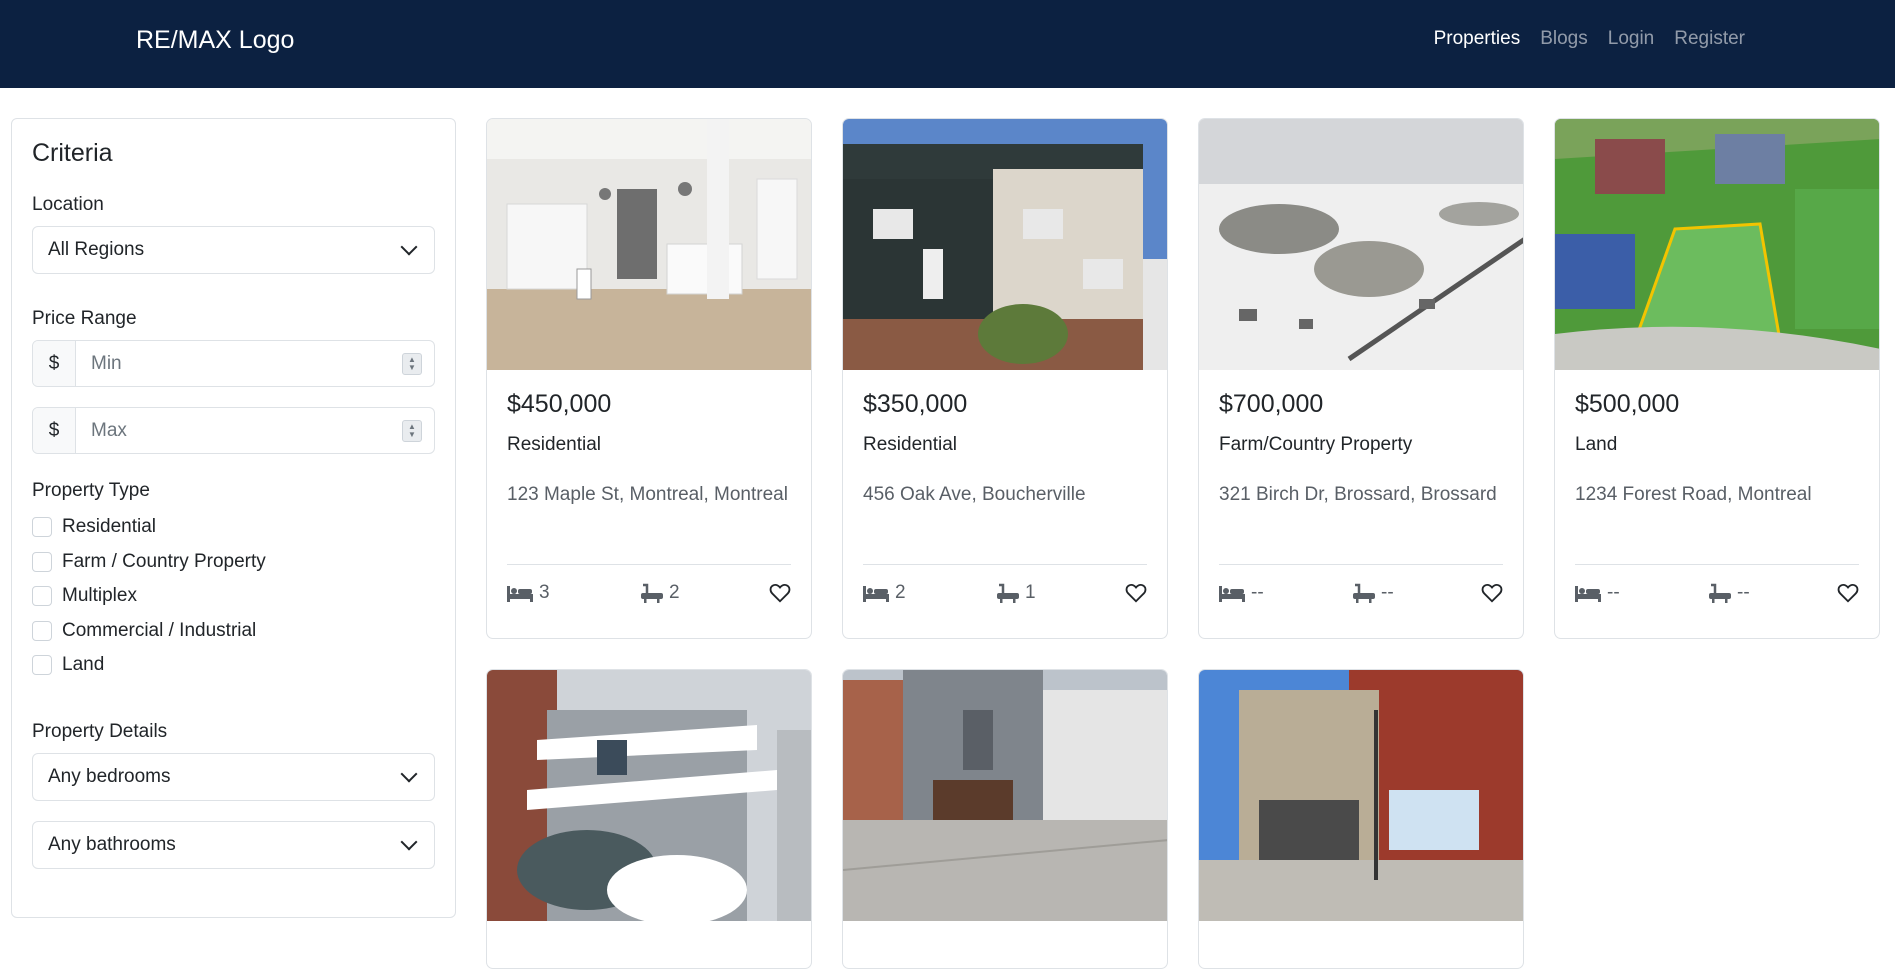 This screenshot has width=1895, height=969. I want to click on type-label-multiplex: Multiplex, so click(99, 596).